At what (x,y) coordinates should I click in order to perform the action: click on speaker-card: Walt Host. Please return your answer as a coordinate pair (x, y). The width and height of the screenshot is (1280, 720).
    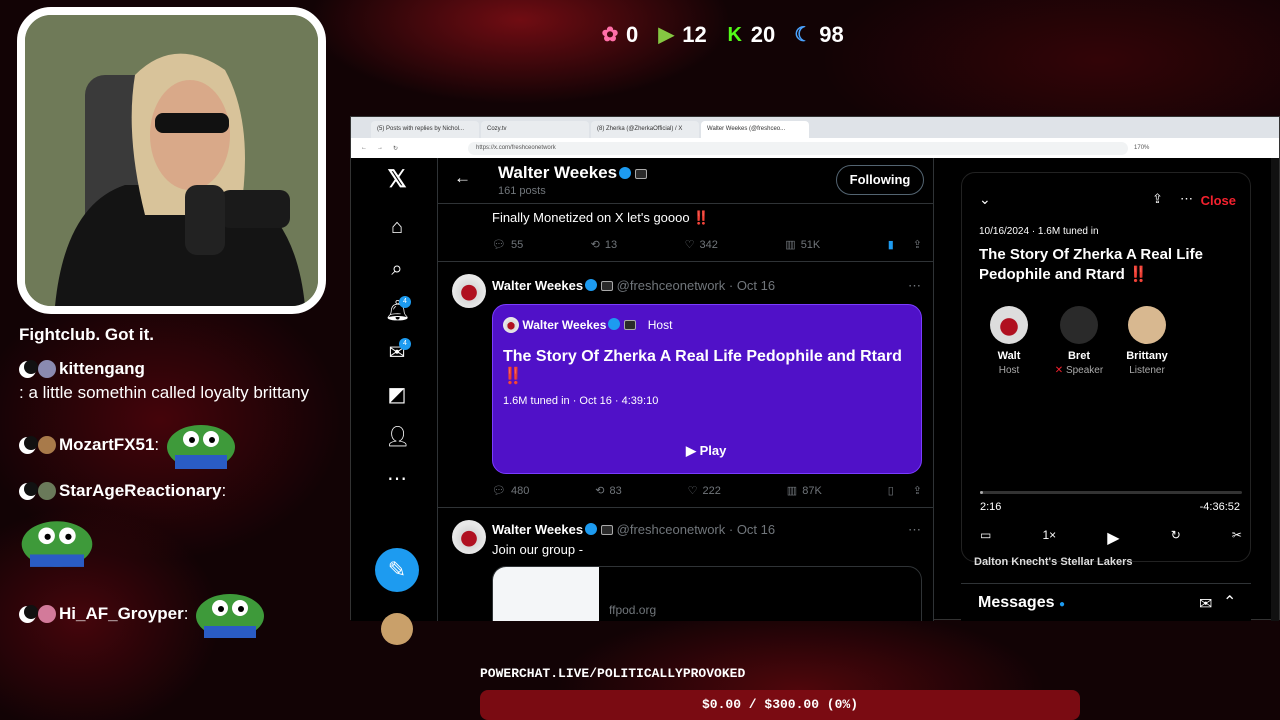
    Looking at the image, I should click on (1009, 341).